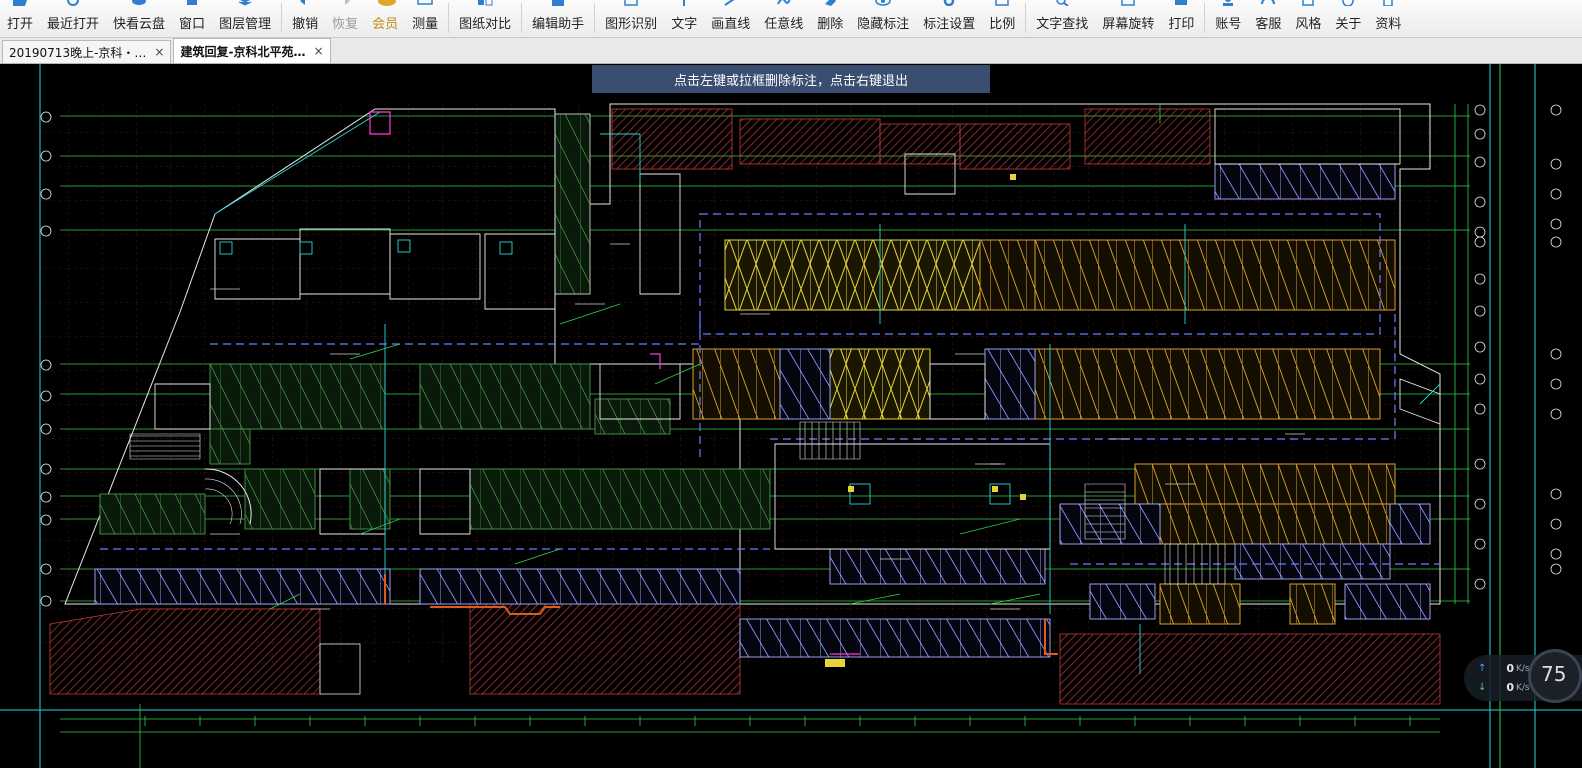  What do you see at coordinates (1523, 687) in the screenshot?
I see `download-speed-unit: K/s` at bounding box center [1523, 687].